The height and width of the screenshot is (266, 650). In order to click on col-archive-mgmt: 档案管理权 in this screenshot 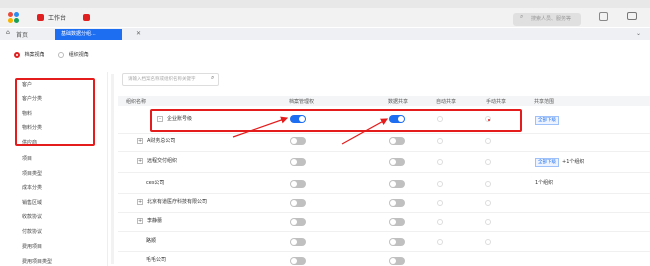, I will do `click(302, 102)`.